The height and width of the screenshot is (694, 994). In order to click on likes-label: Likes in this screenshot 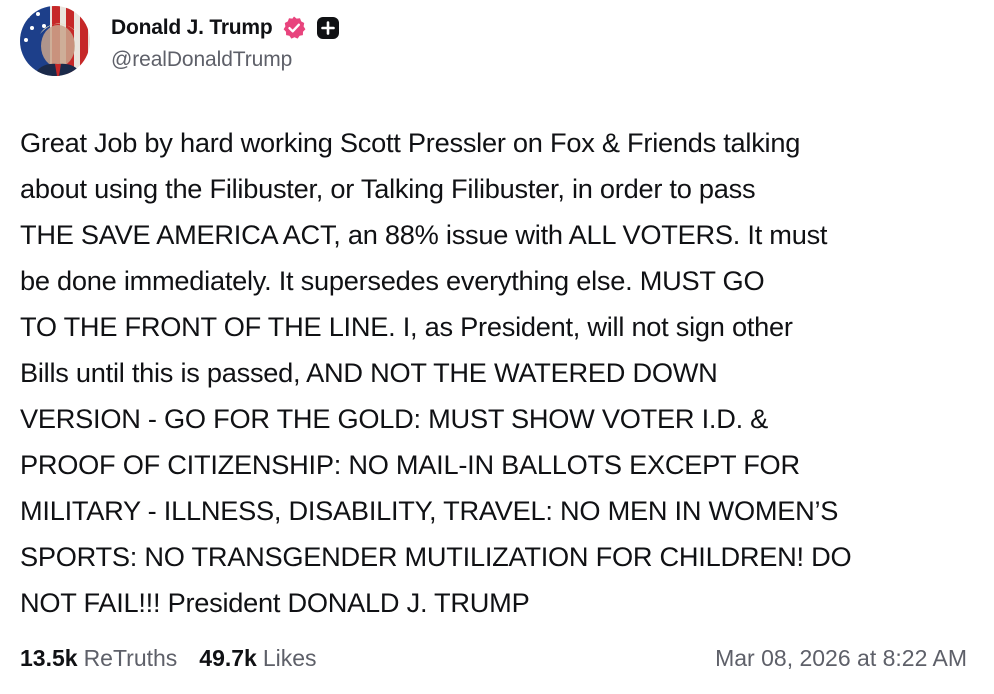, I will do `click(289, 657)`.